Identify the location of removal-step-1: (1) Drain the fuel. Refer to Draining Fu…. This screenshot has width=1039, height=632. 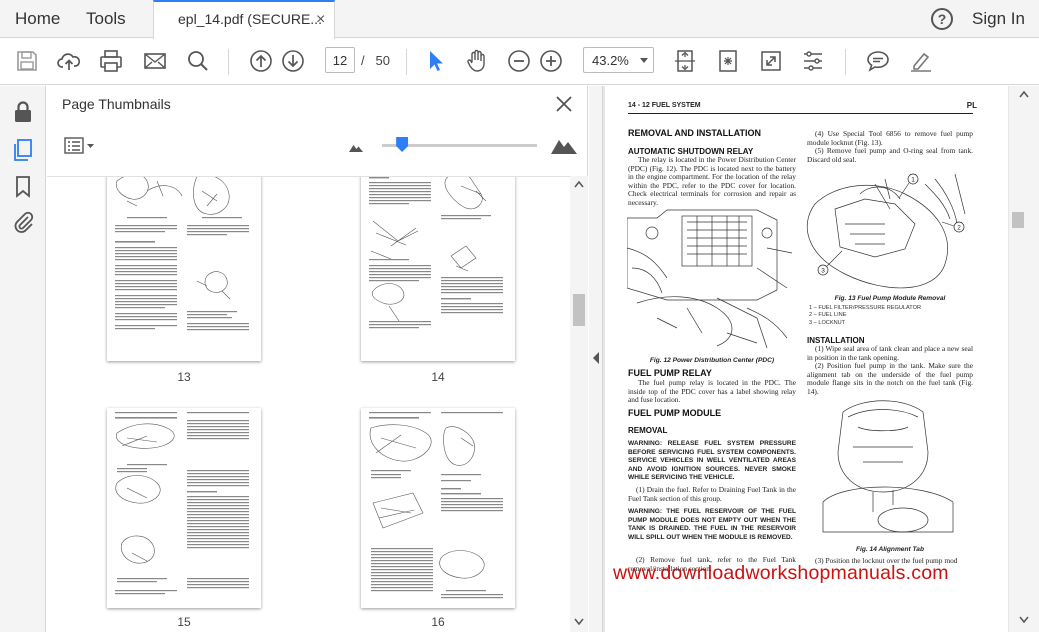
(712, 494).